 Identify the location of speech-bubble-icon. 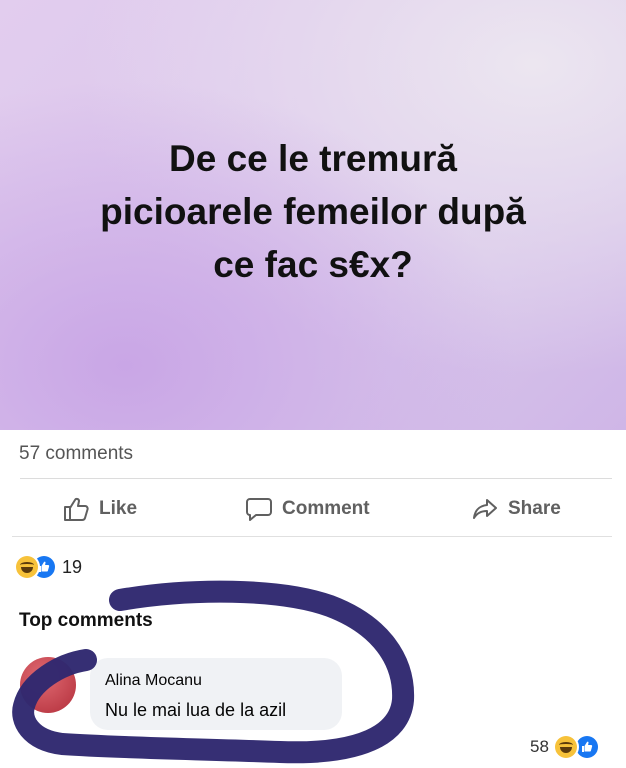
(259, 509).